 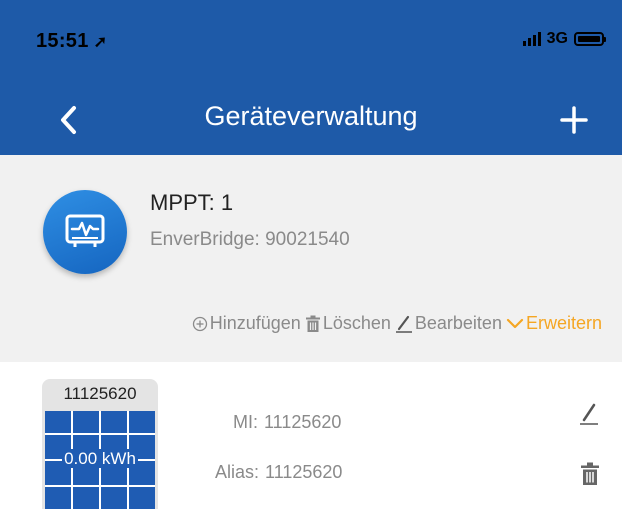 I want to click on battery-icon, so click(x=590, y=39).